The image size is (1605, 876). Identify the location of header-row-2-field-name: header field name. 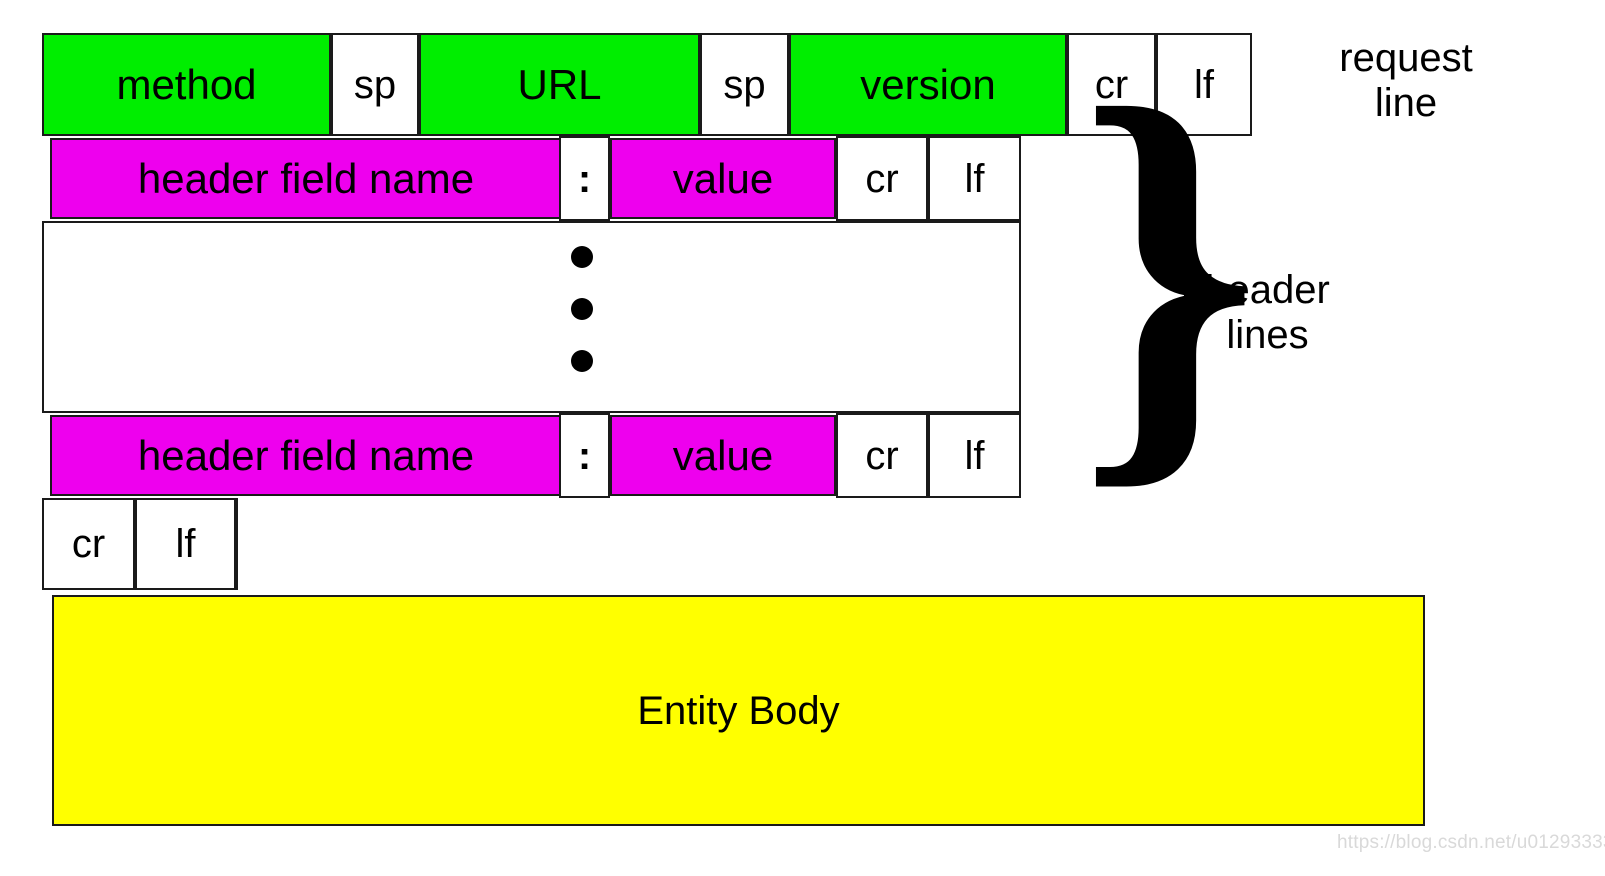
(306, 455).